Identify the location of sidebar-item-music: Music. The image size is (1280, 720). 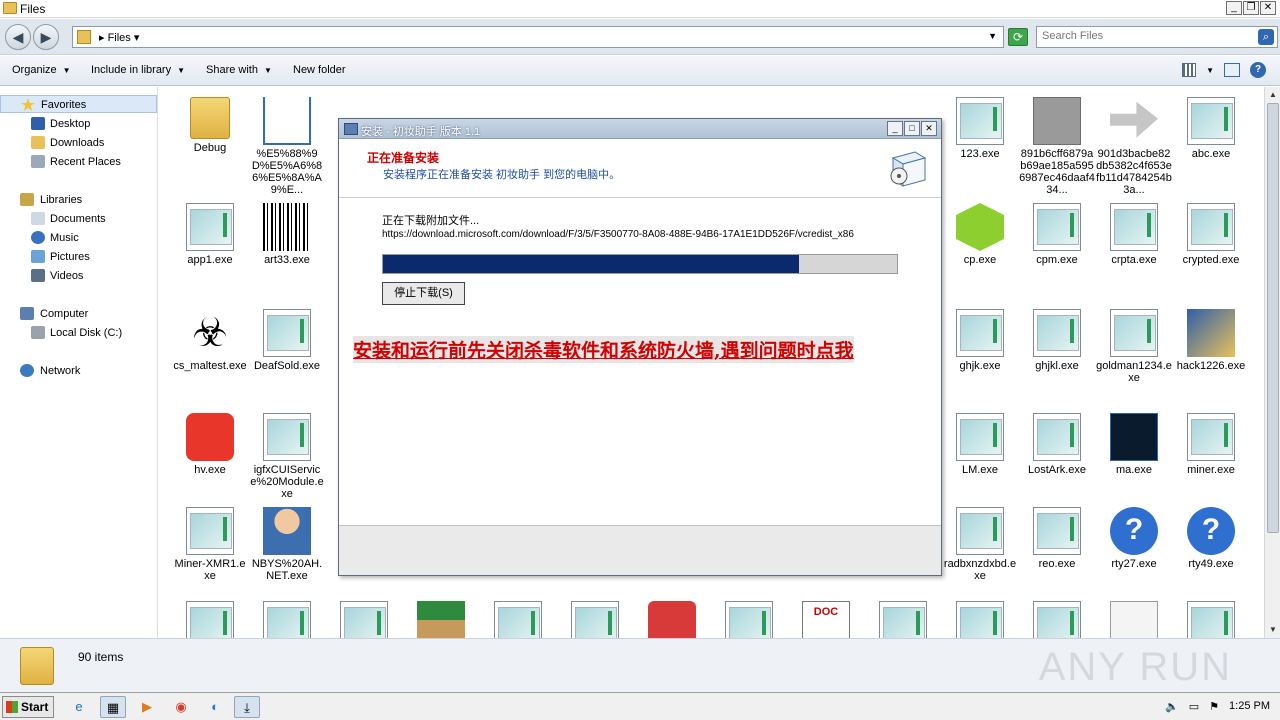
(78, 238).